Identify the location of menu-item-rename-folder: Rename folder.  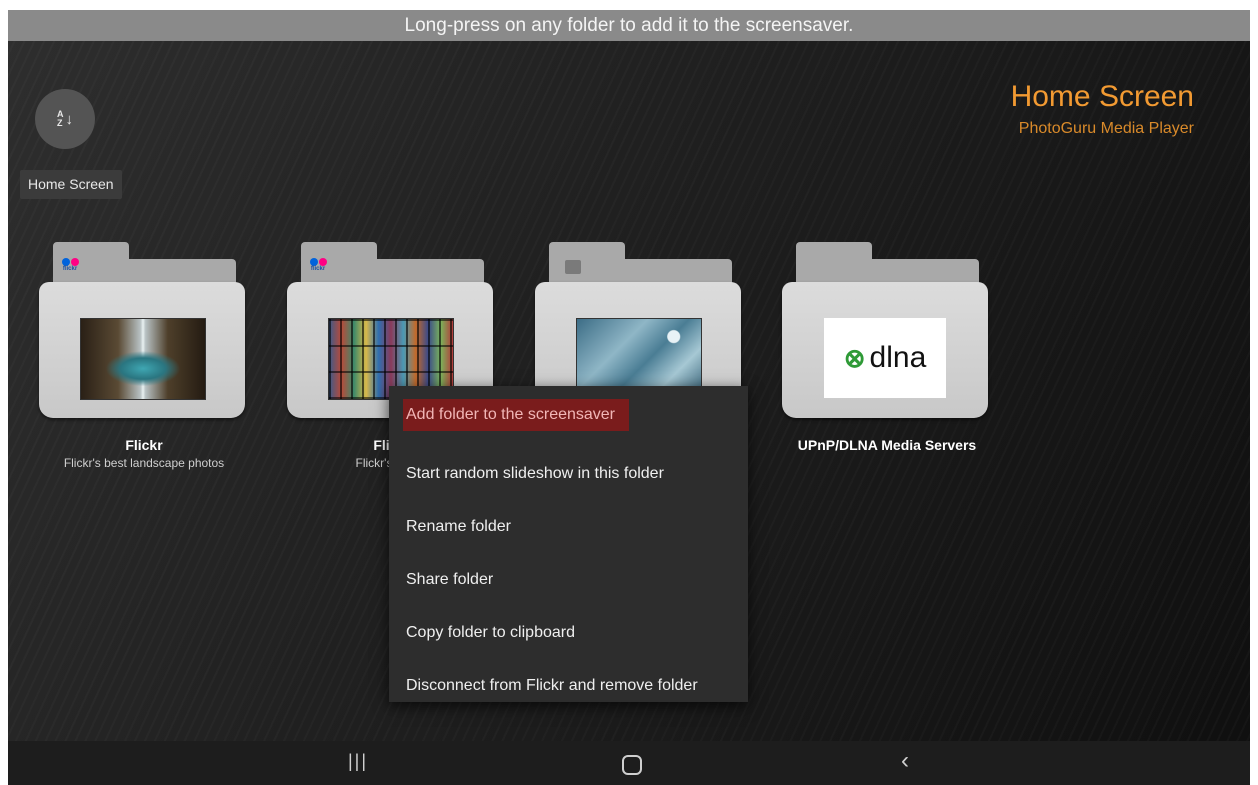
(458, 527).